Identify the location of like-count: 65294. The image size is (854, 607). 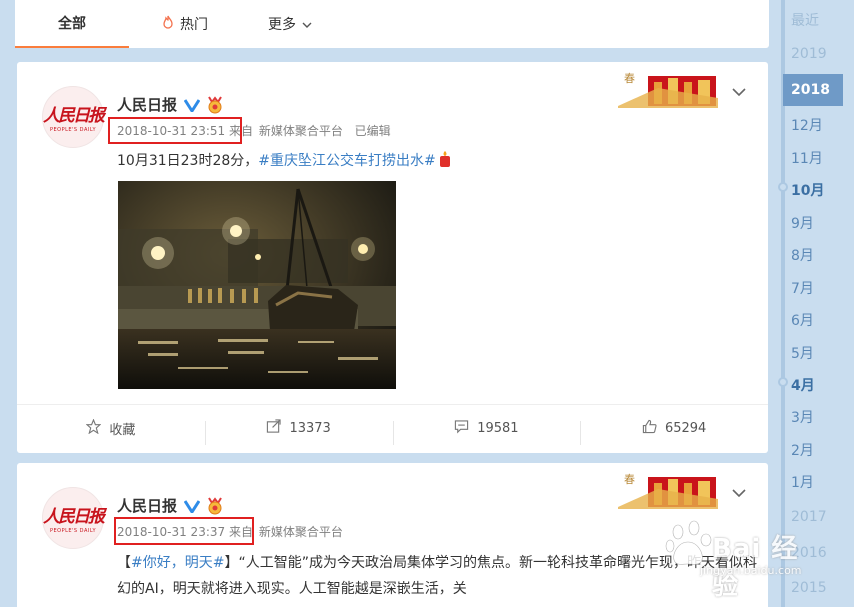
(685, 428).